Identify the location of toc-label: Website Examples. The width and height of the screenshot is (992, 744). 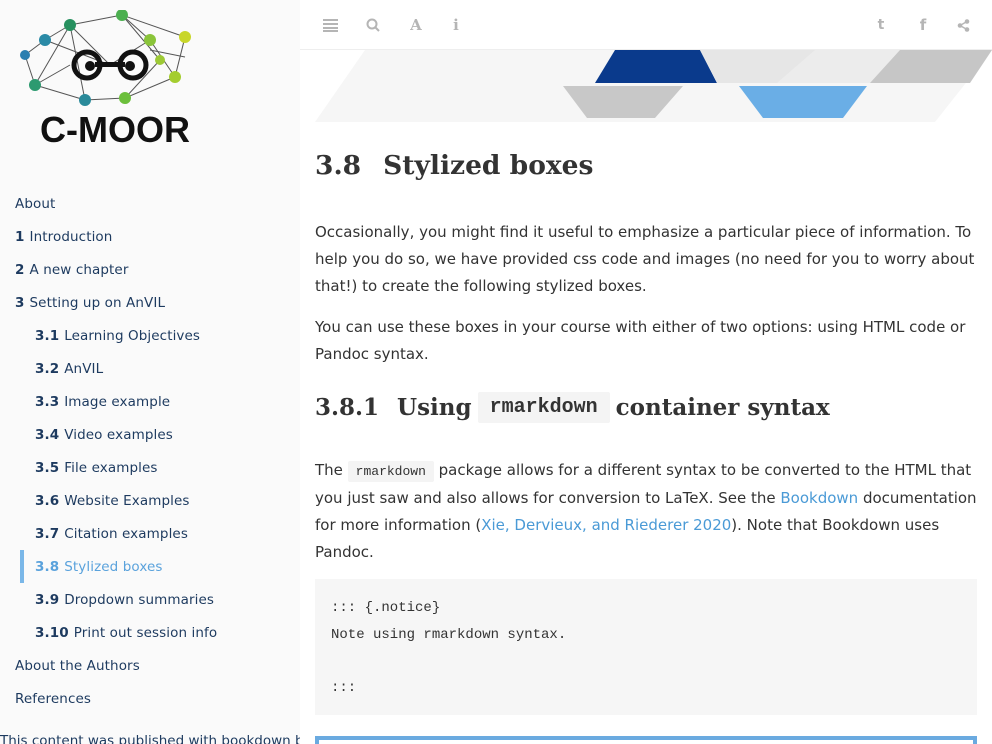
(127, 500).